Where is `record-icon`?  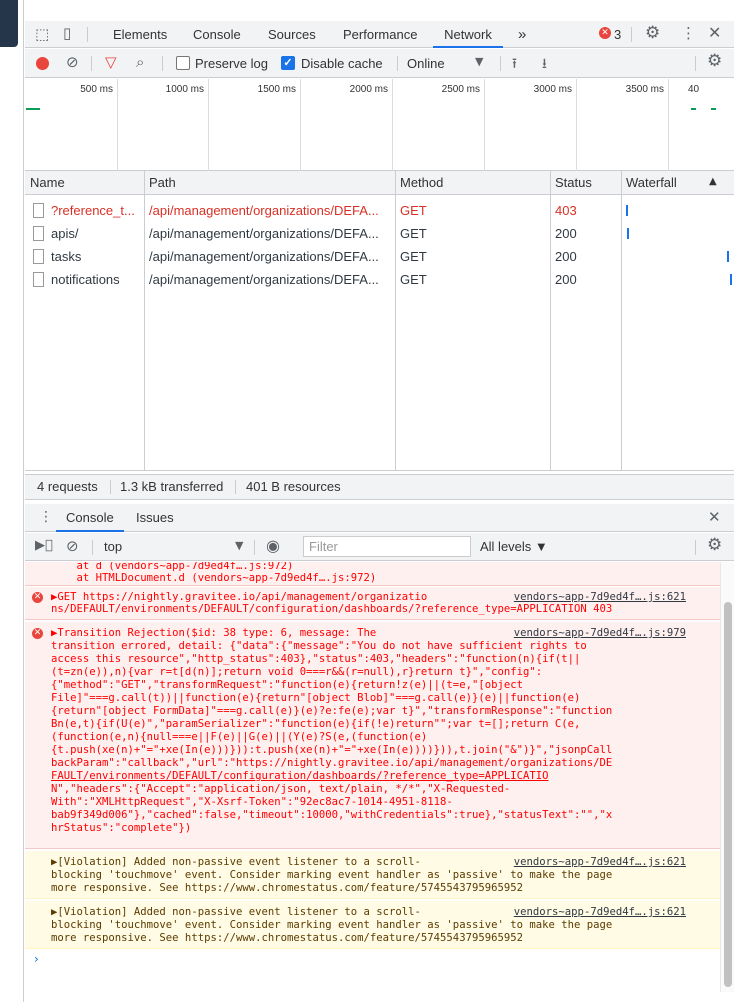
record-icon is located at coordinates (42, 63).